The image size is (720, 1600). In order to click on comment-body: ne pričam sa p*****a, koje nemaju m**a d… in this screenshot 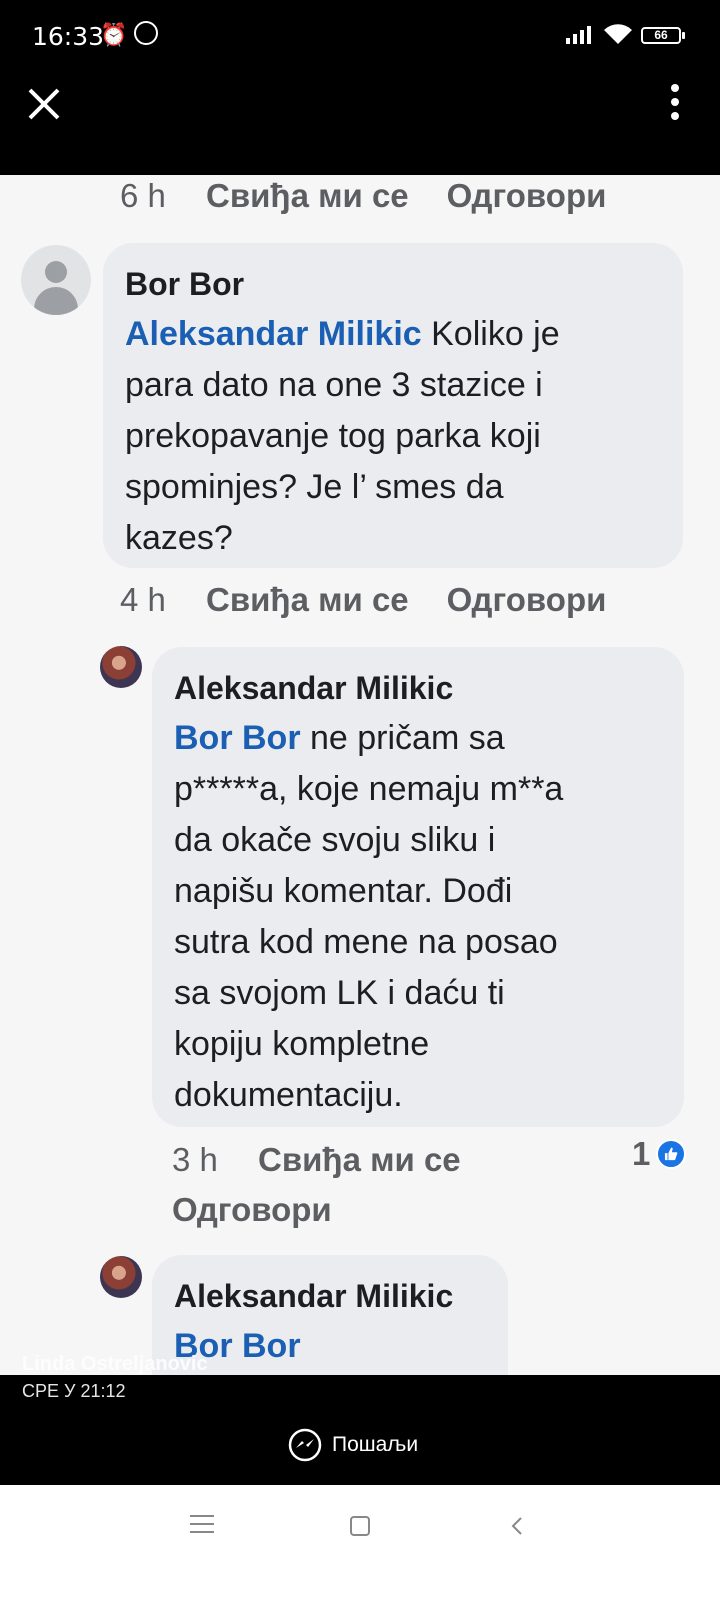, I will do `click(369, 916)`.